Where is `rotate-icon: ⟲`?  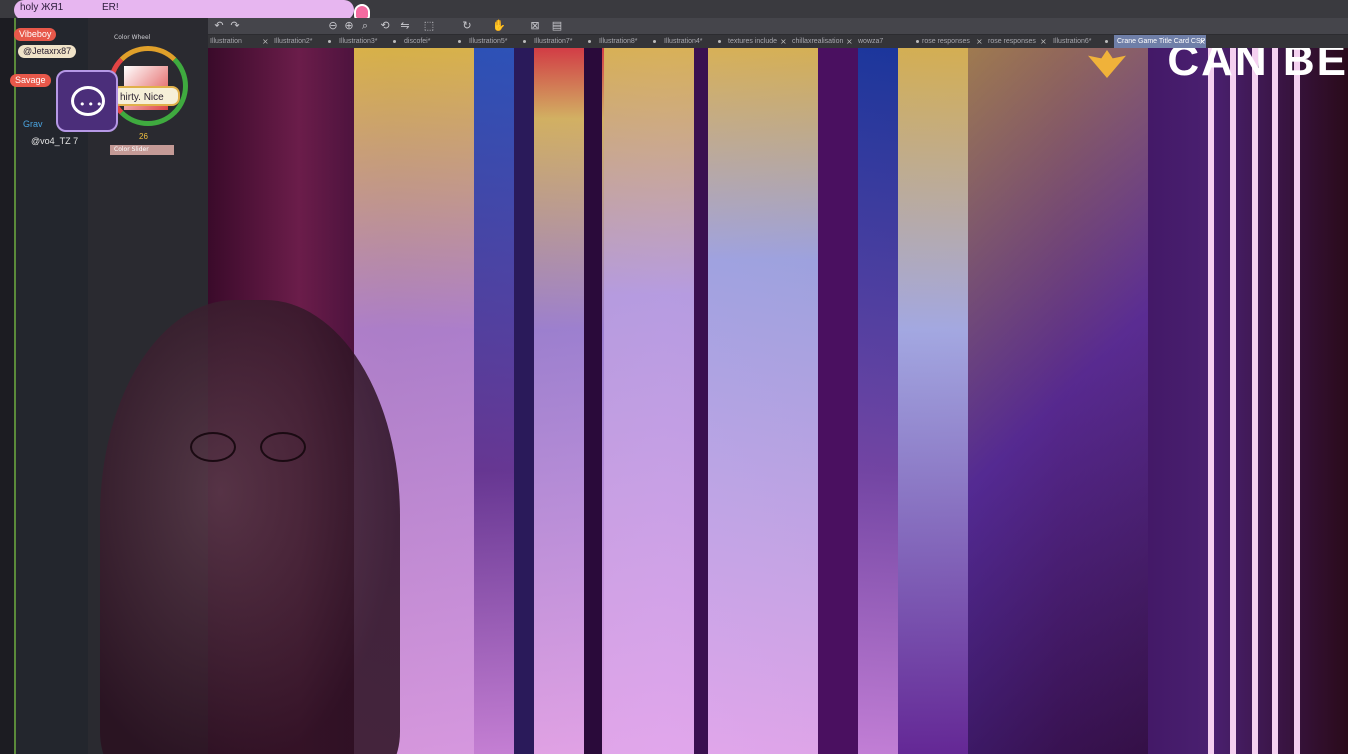
rotate-icon: ⟲ is located at coordinates (385, 26).